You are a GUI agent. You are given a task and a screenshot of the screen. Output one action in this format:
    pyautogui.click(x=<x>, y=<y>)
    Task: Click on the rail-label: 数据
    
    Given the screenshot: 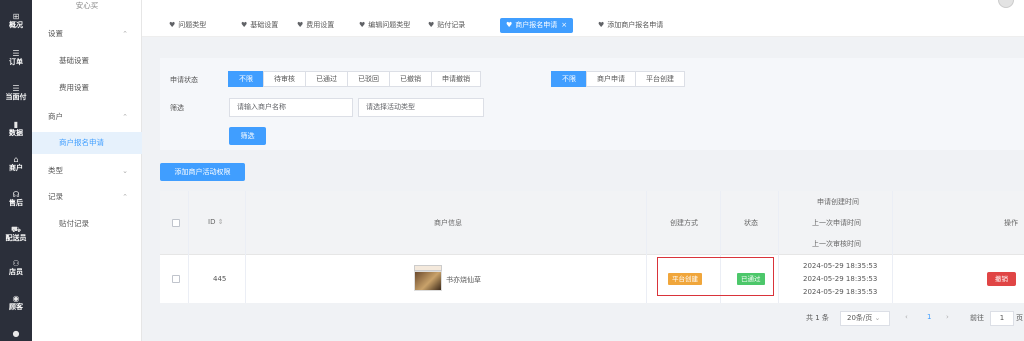 What is the action you would take?
    pyautogui.click(x=16, y=133)
    